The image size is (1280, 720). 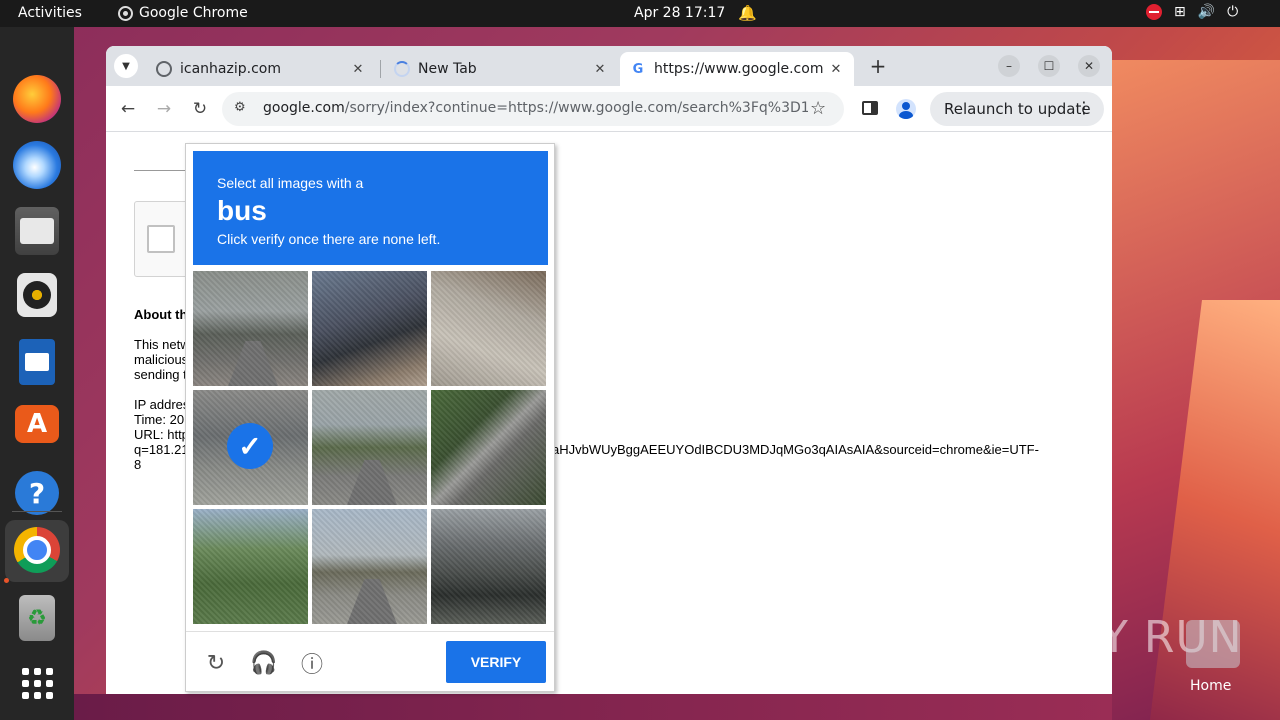 I want to click on divider, so click(x=370, y=631).